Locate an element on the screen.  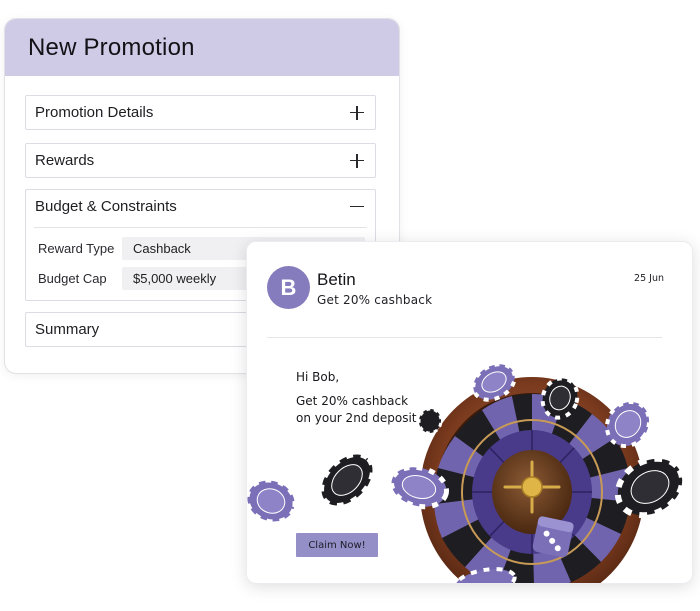
panel-header: New Promotion is located at coordinates (202, 47).